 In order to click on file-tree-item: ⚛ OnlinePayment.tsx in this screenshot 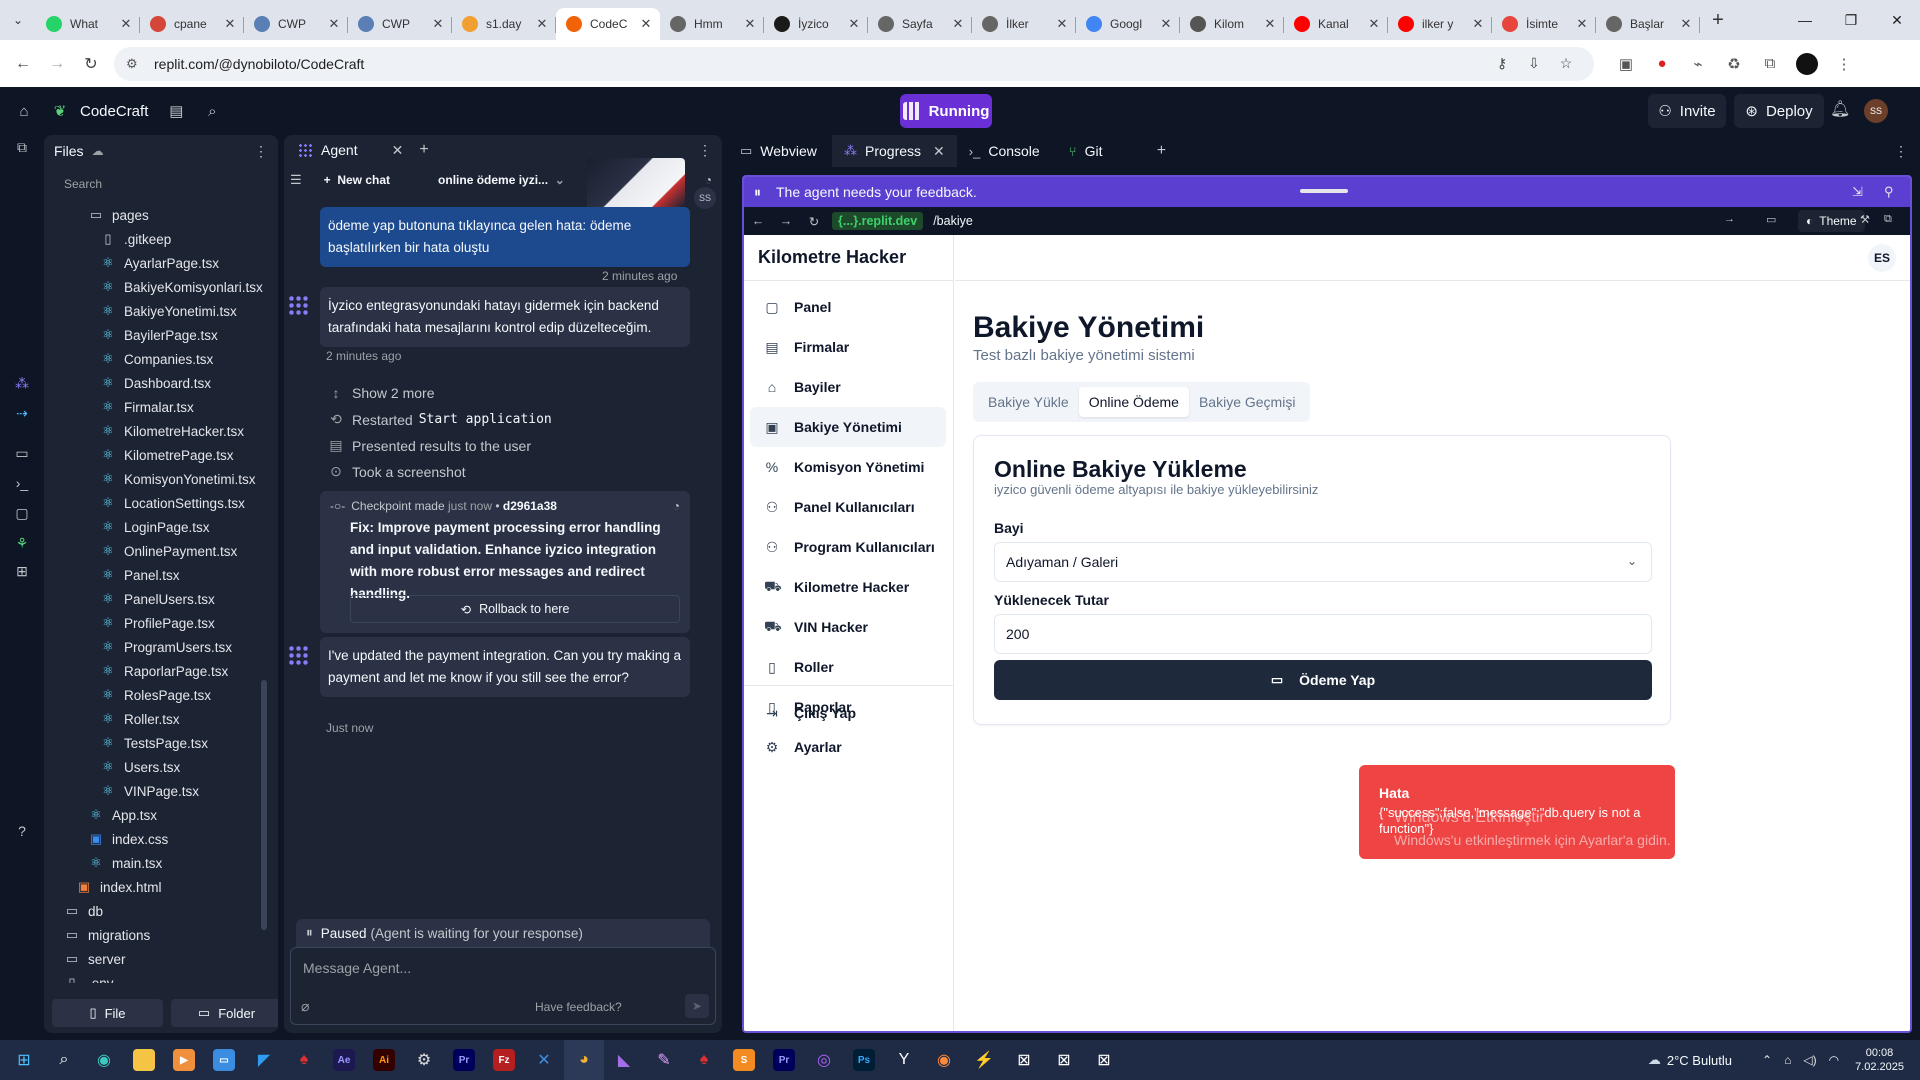, I will do `click(155, 551)`.